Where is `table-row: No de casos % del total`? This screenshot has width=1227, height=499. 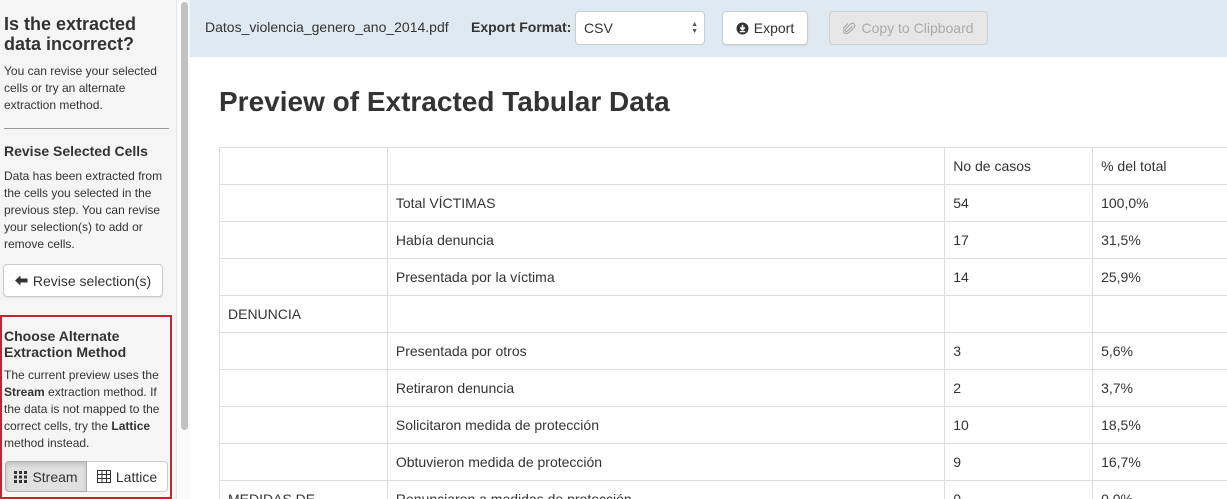
table-row: No de casos % del total is located at coordinates (723, 166).